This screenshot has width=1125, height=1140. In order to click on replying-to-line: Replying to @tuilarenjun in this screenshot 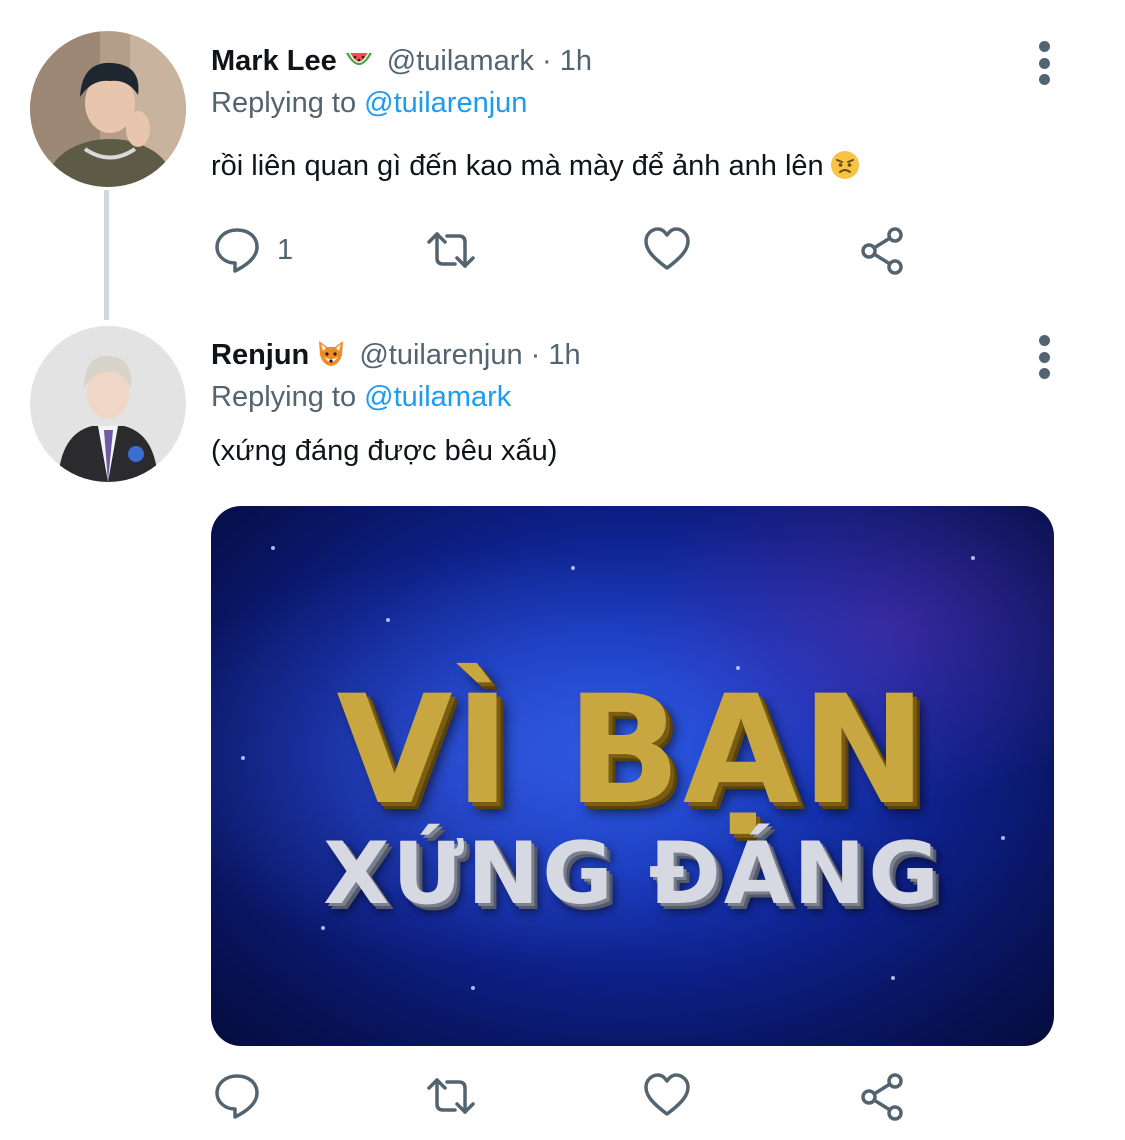, I will do `click(369, 103)`.